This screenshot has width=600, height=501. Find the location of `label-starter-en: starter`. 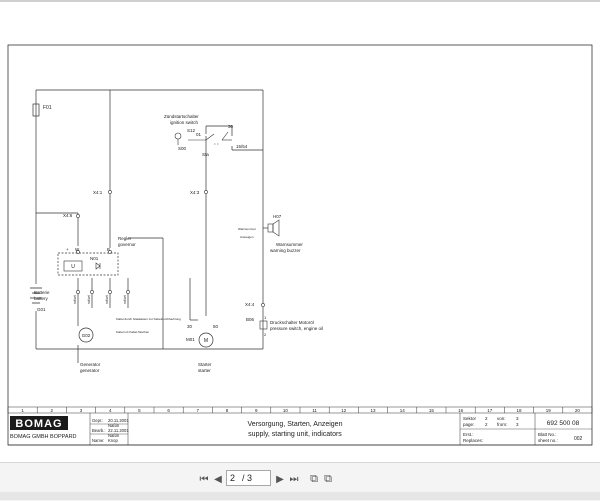

label-starter-en: starter is located at coordinates (204, 370).